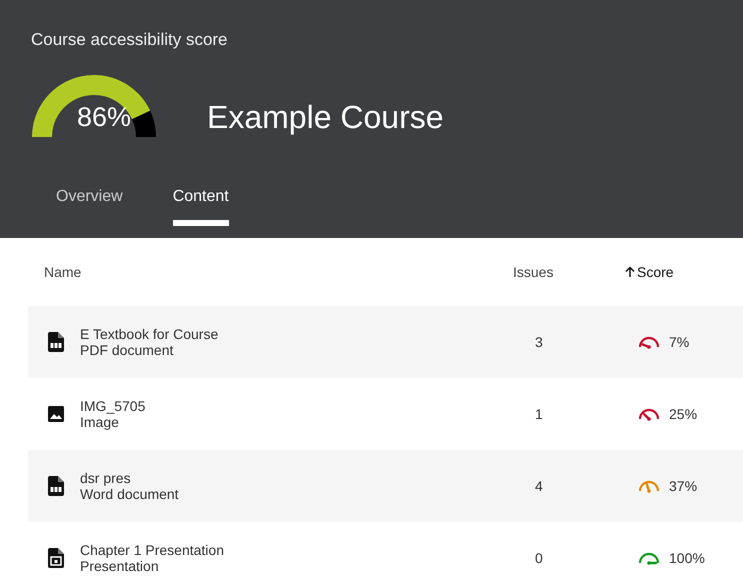  I want to click on image-icon, so click(56, 414).